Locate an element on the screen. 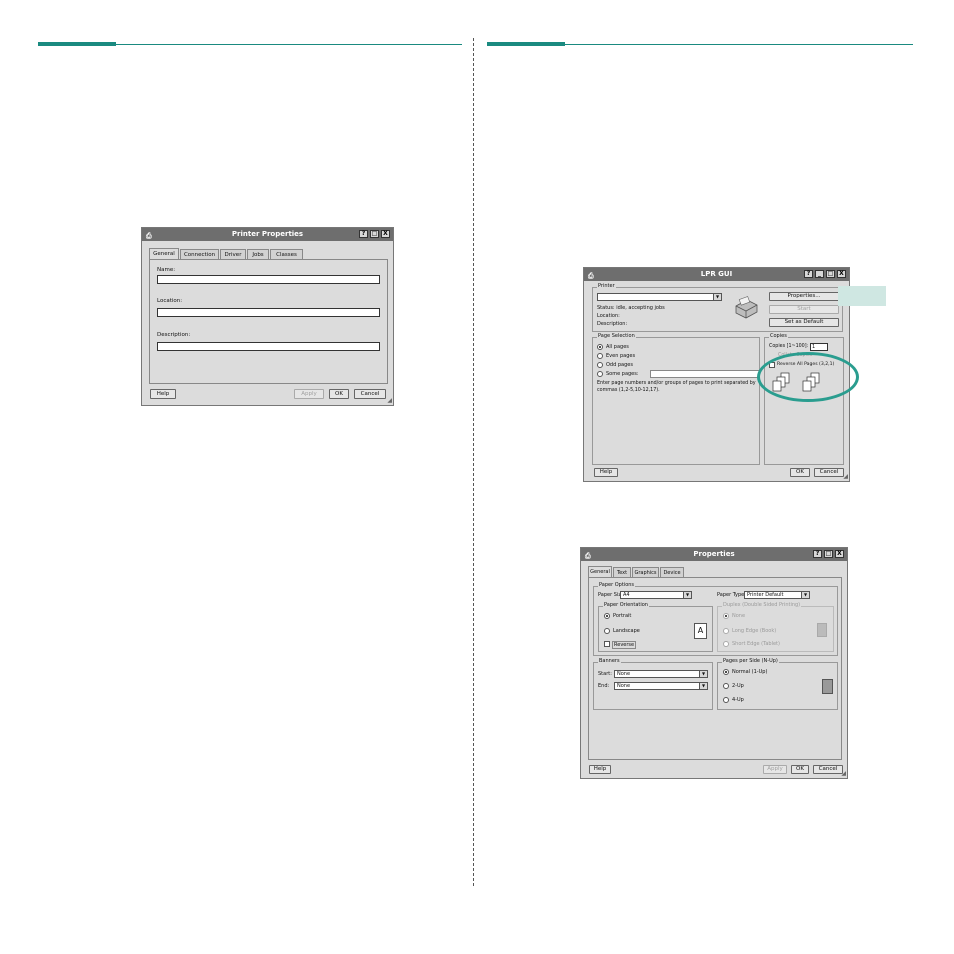 This screenshot has width=954, height=954. window-title: Printer Properties is located at coordinates (267, 234).